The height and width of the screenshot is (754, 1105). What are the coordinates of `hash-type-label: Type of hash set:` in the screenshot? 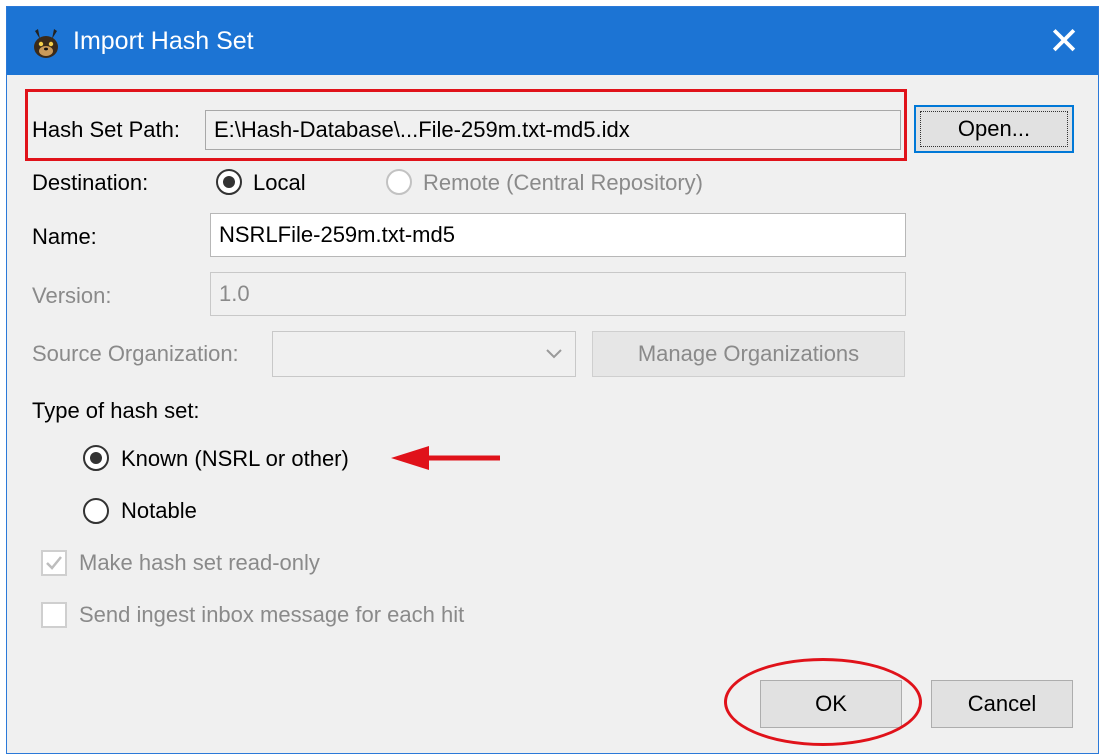 It's located at (116, 410).